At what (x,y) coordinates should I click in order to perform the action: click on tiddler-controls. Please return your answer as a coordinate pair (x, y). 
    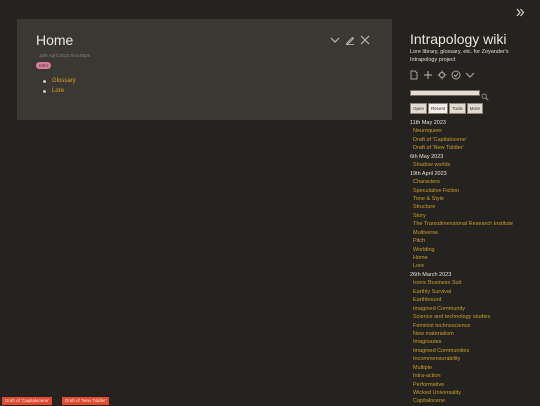
    Looking at the image, I should click on (350, 40).